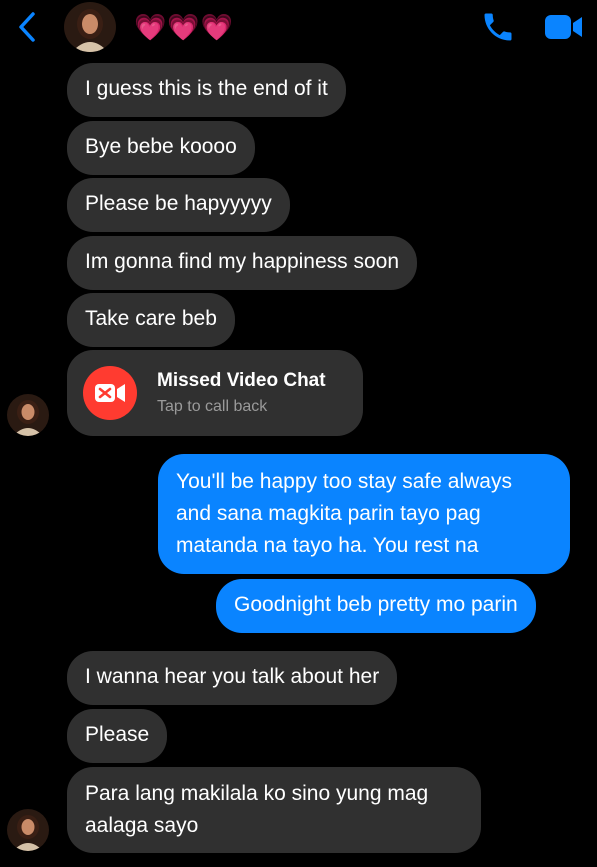 Image resolution: width=597 pixels, height=867 pixels. I want to click on outgoing-message: Goodnight beb pretty mo parin, so click(376, 606).